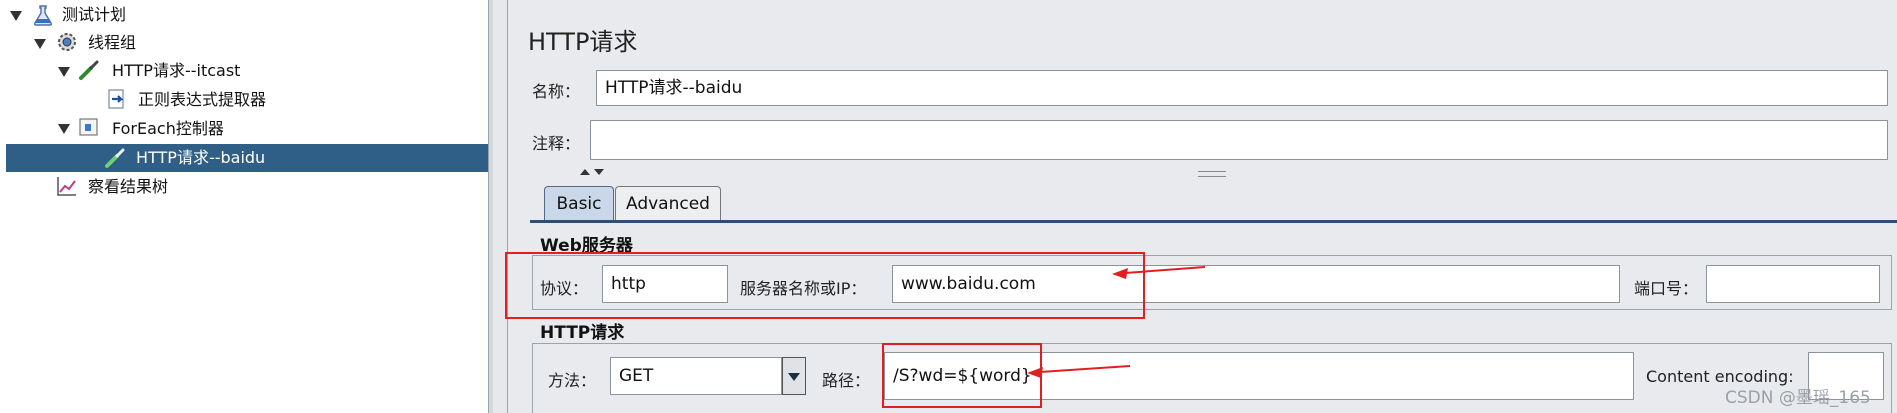 Image resolution: width=1897 pixels, height=413 pixels. Describe the element at coordinates (1798, 398) in the screenshot. I see `watermark-text: CSDN @墨瑶_165` at that location.